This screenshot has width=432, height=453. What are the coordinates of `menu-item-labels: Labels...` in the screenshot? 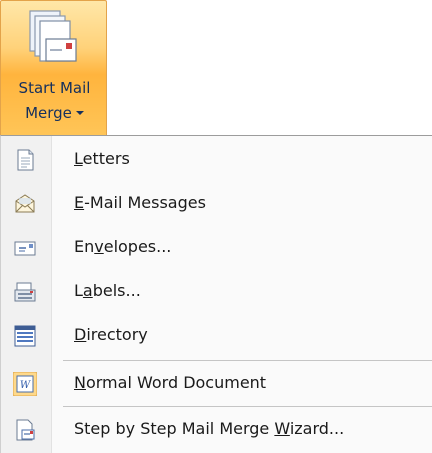 It's located at (216, 292).